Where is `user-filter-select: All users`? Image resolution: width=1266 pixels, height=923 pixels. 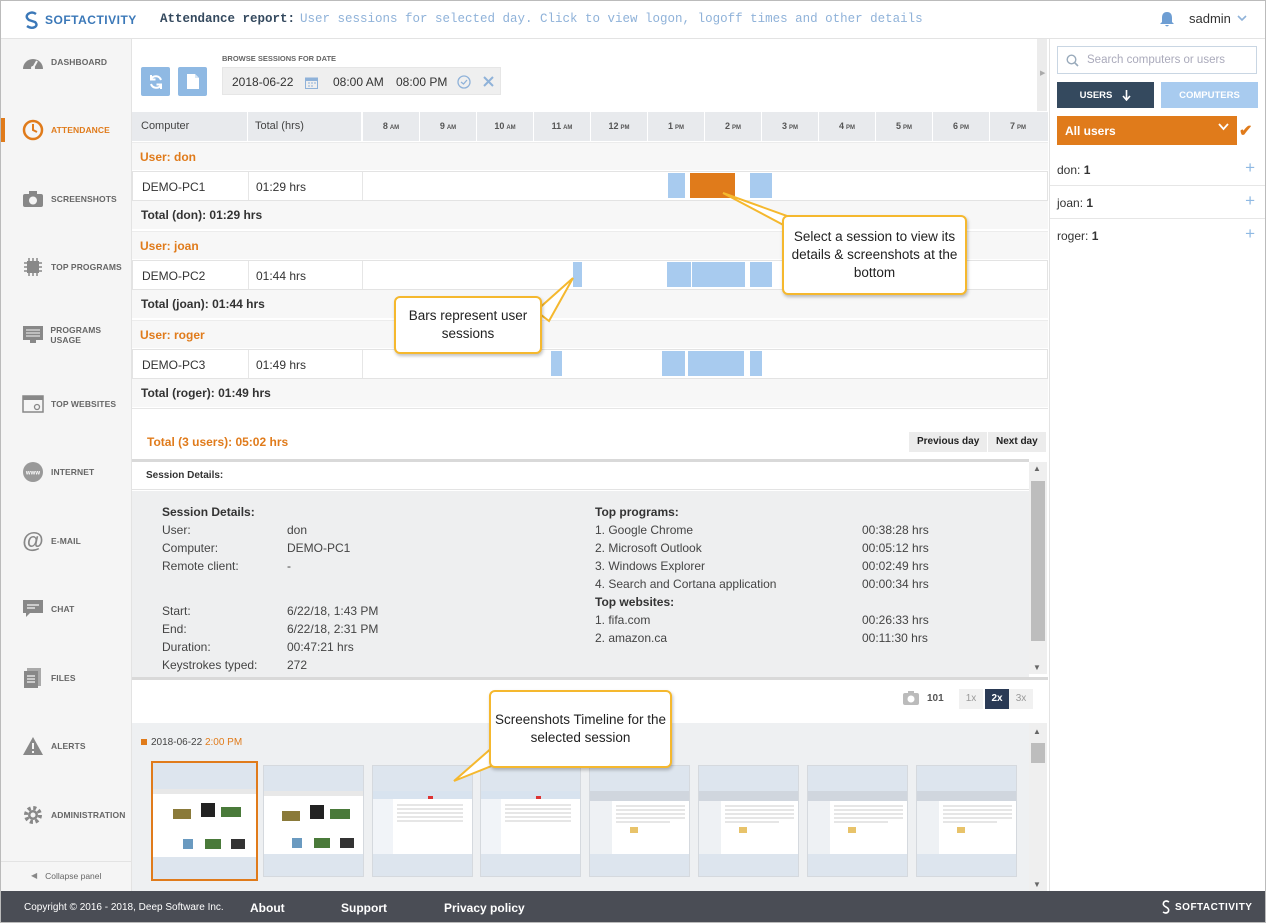
user-filter-select: All users is located at coordinates (1147, 130).